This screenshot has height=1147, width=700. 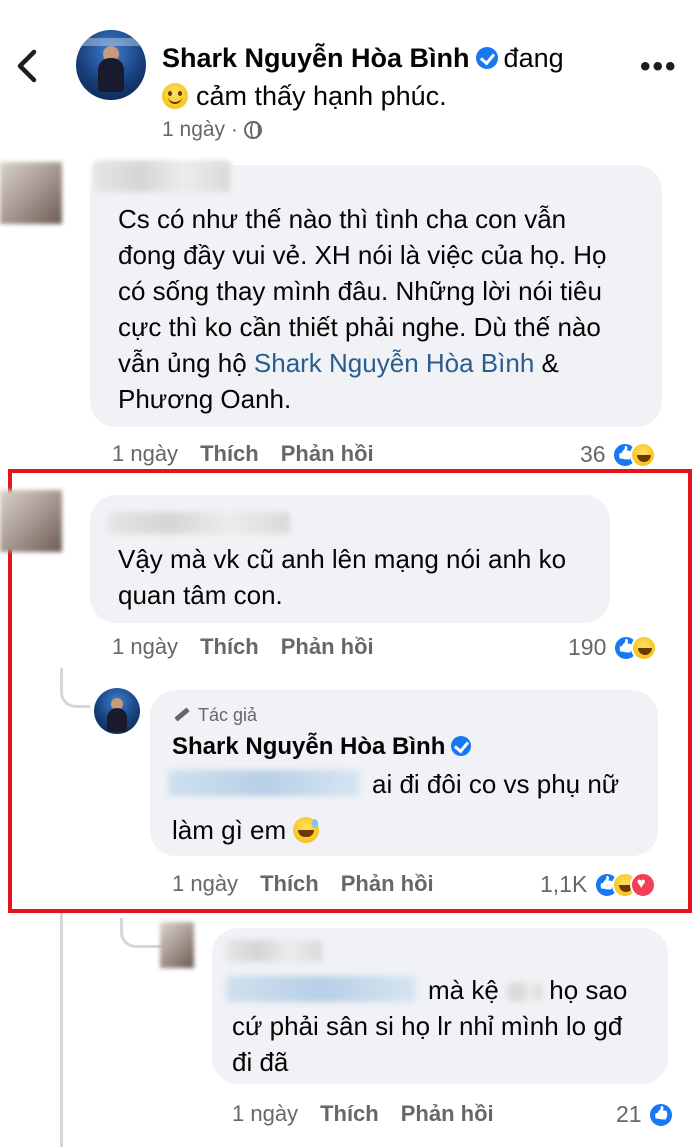 I want to click on feeling-line: cảm thấy hạnh phúc., so click(x=304, y=96).